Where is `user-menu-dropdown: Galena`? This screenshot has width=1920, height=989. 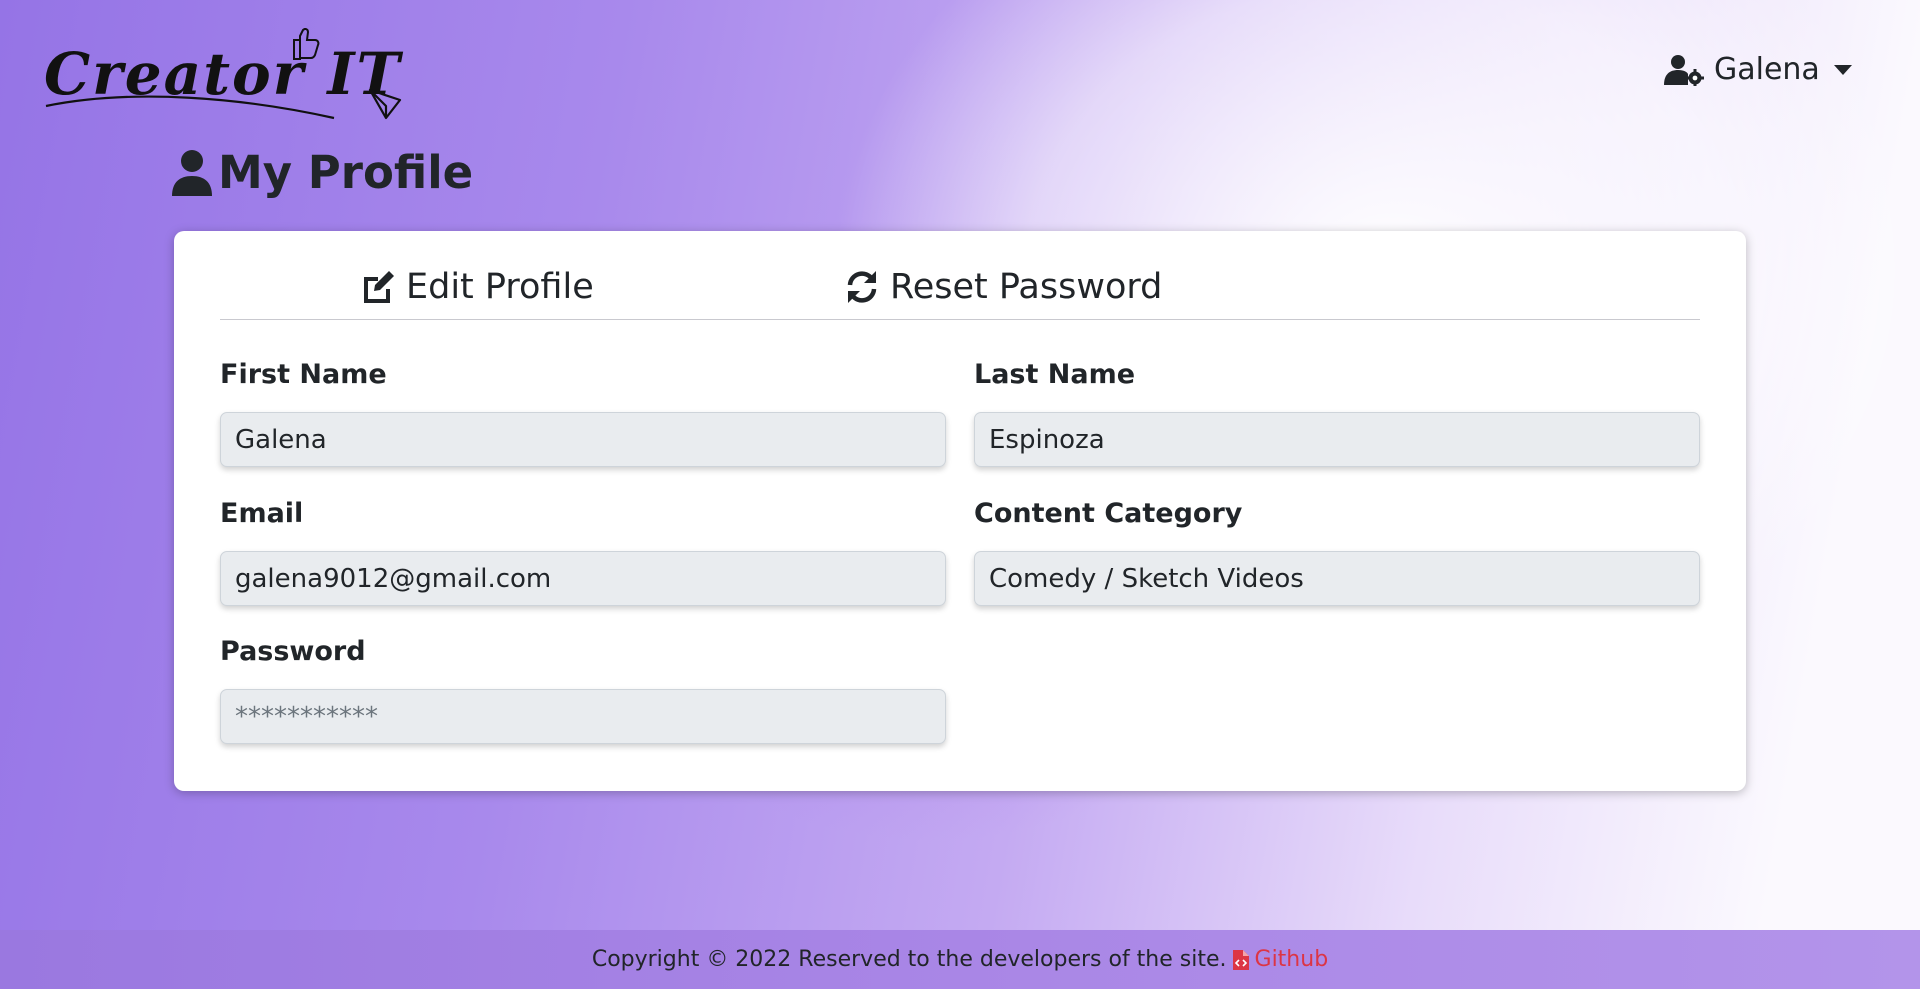
user-menu-dropdown: Galena is located at coordinates (1758, 69).